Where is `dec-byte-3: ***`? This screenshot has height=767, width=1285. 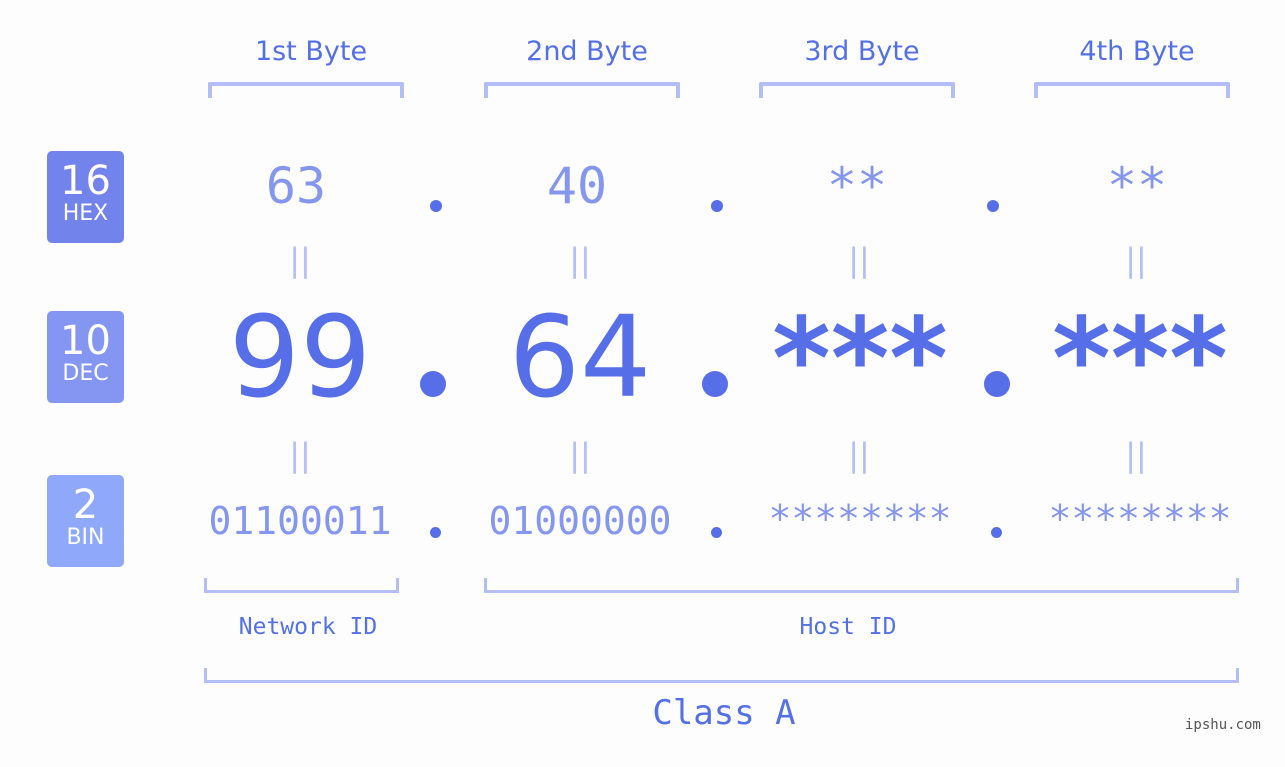 dec-byte-3: *** is located at coordinates (860, 360).